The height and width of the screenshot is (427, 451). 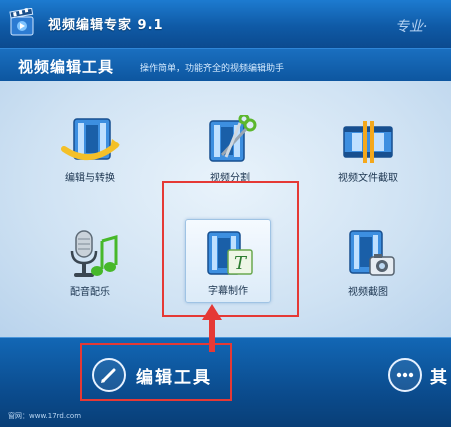 I want to click on tool-label: 视频分割, so click(x=230, y=178).